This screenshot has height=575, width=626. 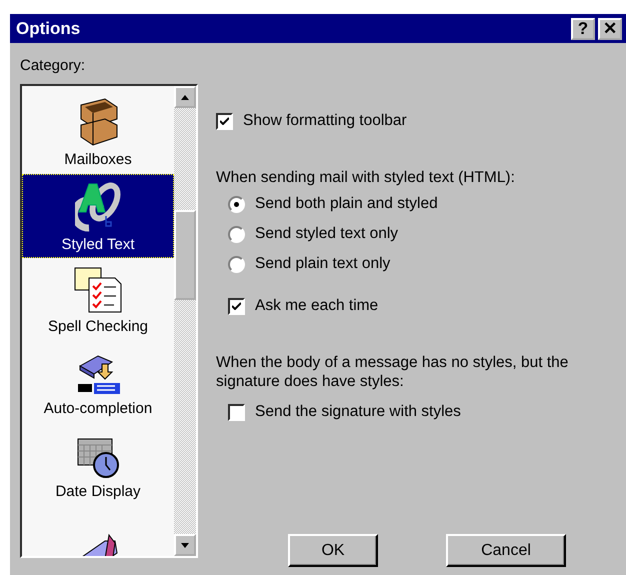 I want to click on scroll-down-button, so click(x=185, y=545).